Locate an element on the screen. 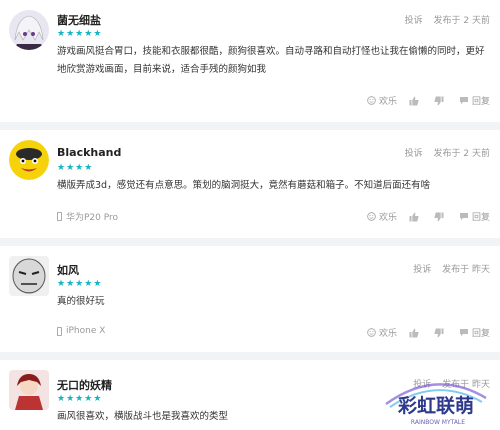 Image resolution: width=500 pixels, height=430 pixels. username: 菌无细盐 is located at coordinates (79, 20).